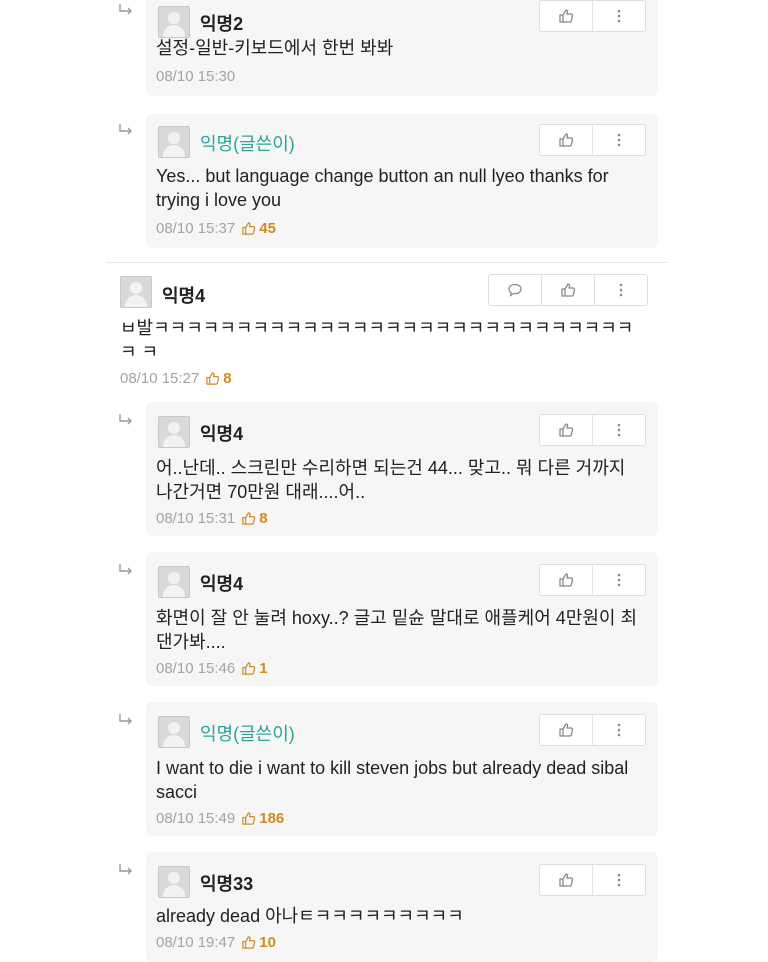 The image size is (768, 962). What do you see at coordinates (196, 668) in the screenshot?
I see `comment-time: 08/10 15:46` at bounding box center [196, 668].